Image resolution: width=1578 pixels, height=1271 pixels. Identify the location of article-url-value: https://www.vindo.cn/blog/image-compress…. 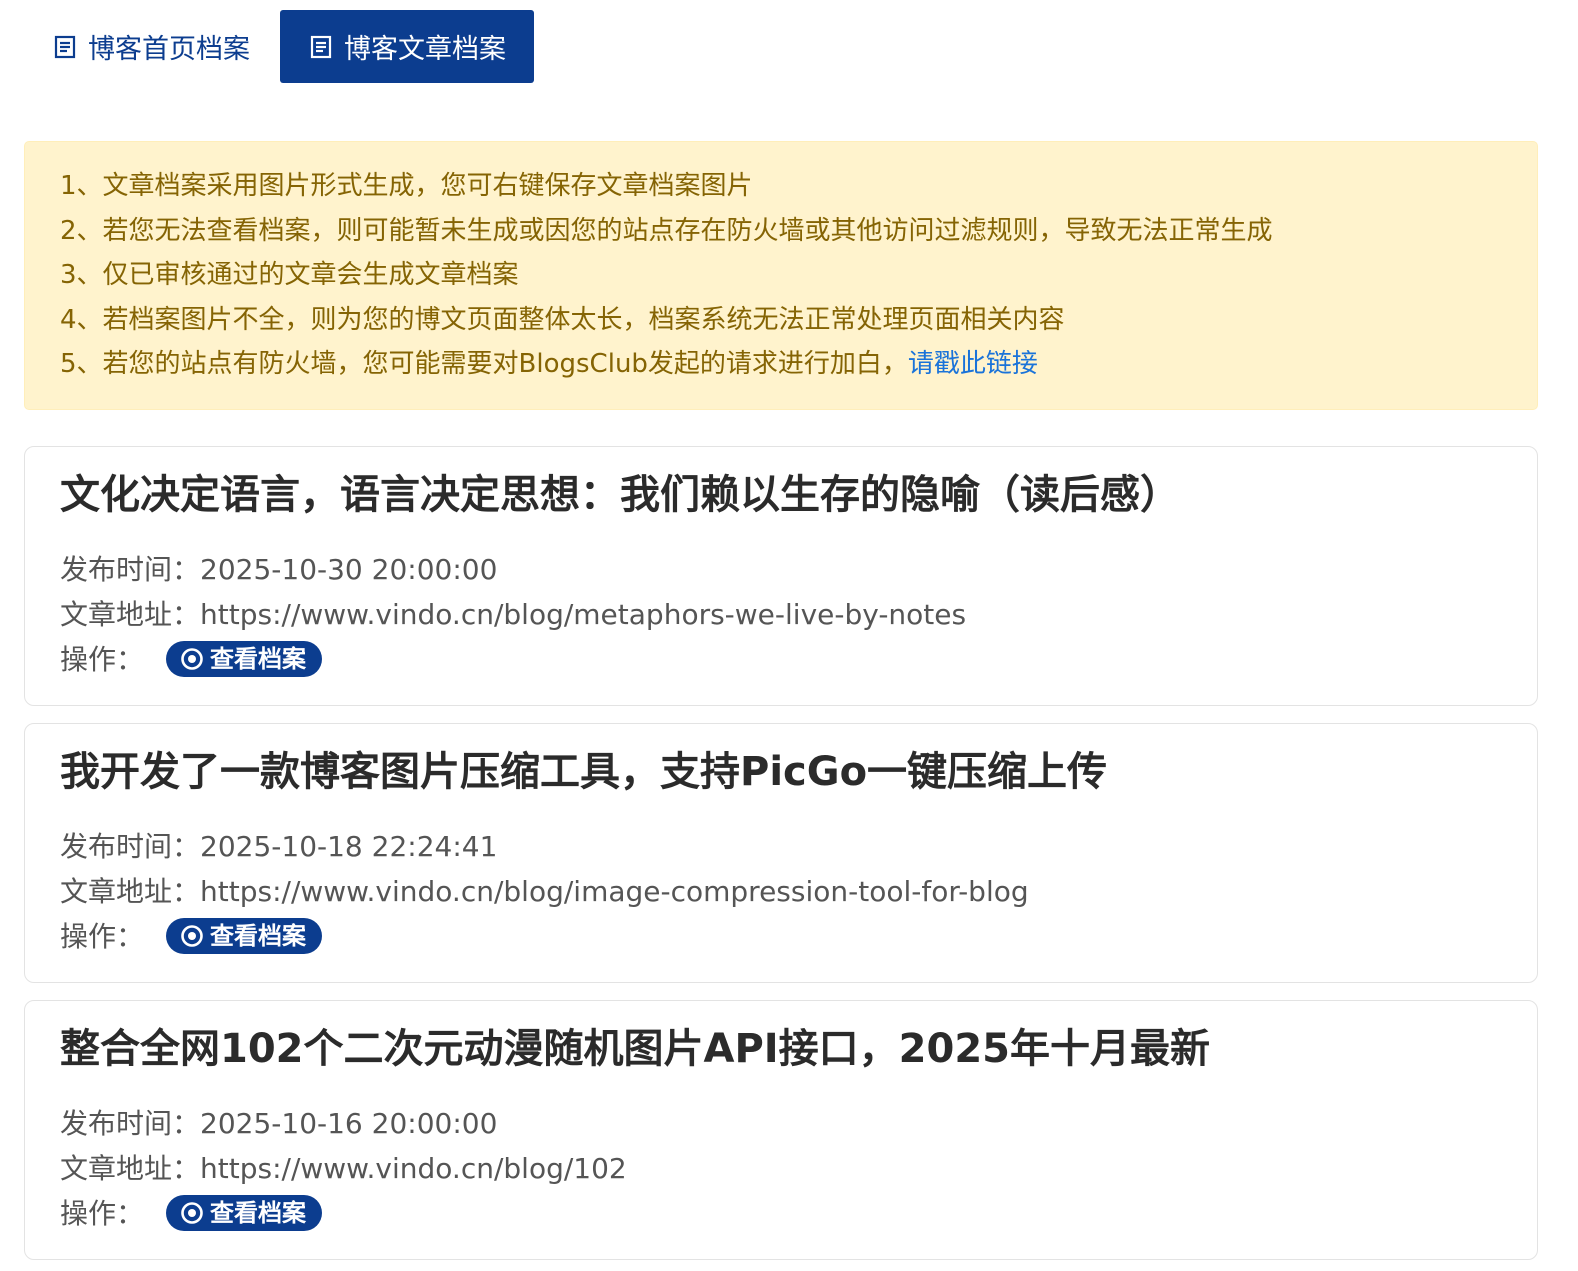
(614, 891).